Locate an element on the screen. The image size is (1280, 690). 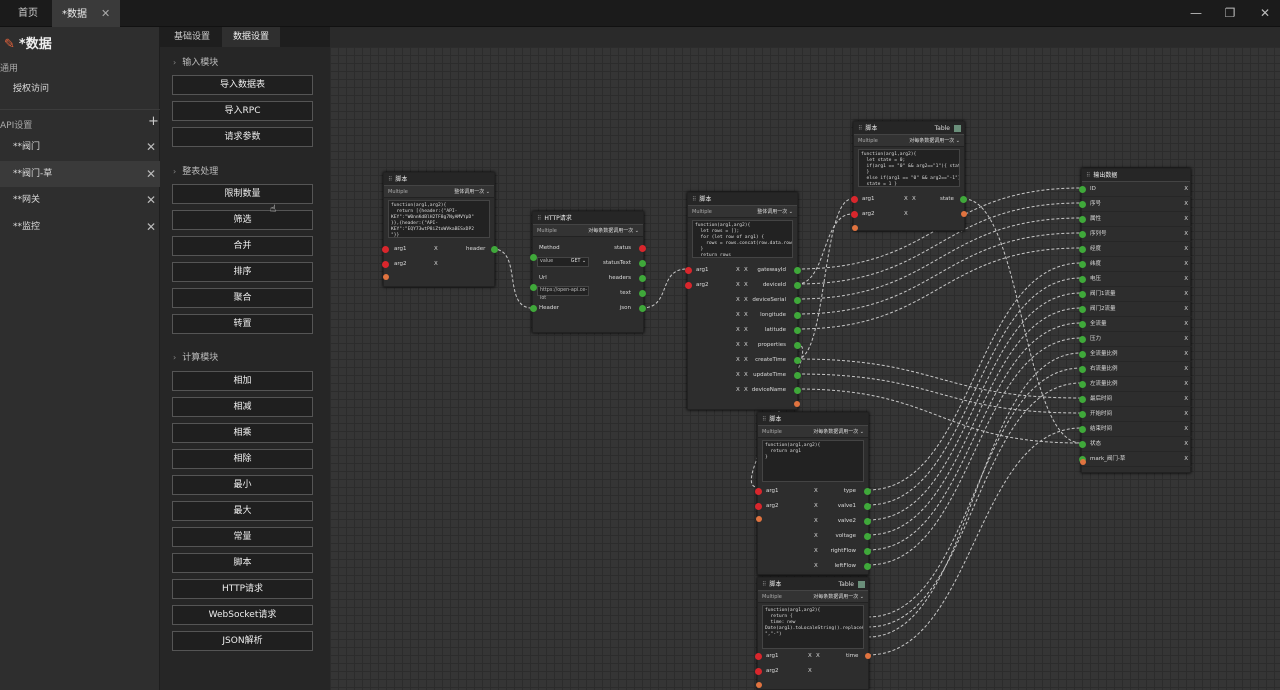
input-module-button: 请求参数 is located at coordinates (242, 137).